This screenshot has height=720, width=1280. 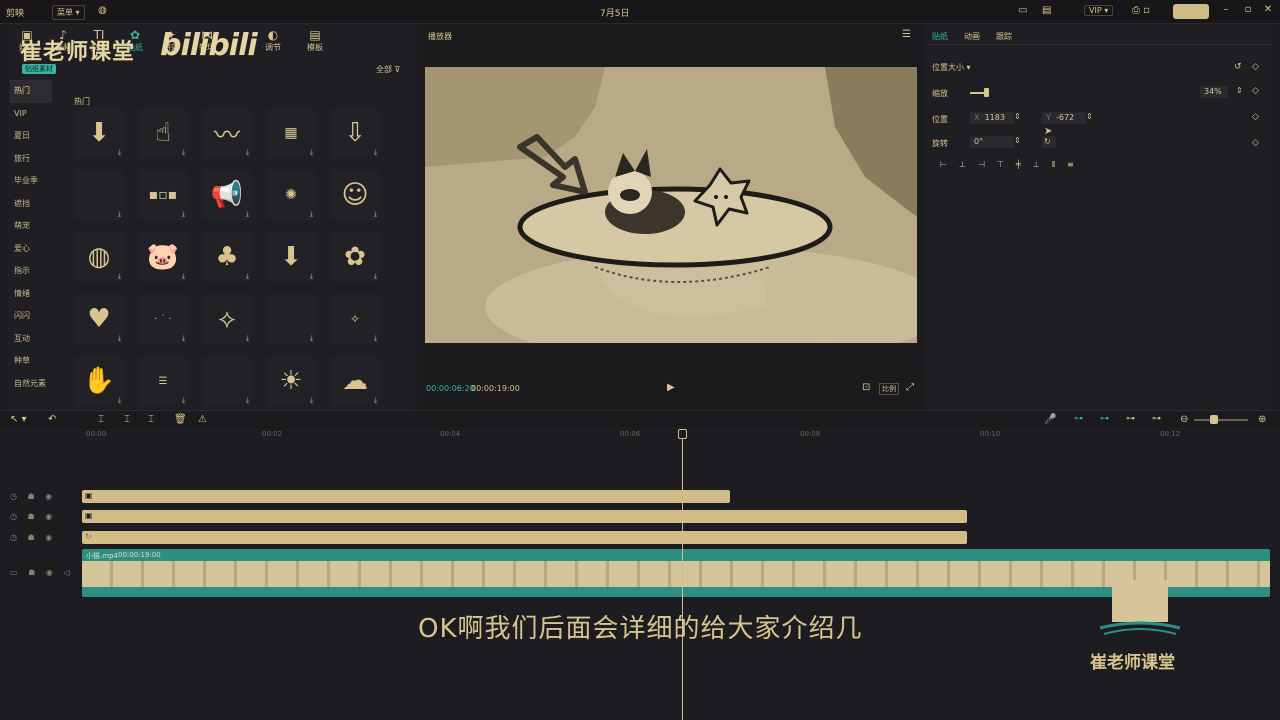 What do you see at coordinates (31, 91) in the screenshot?
I see `category-item: 热门` at bounding box center [31, 91].